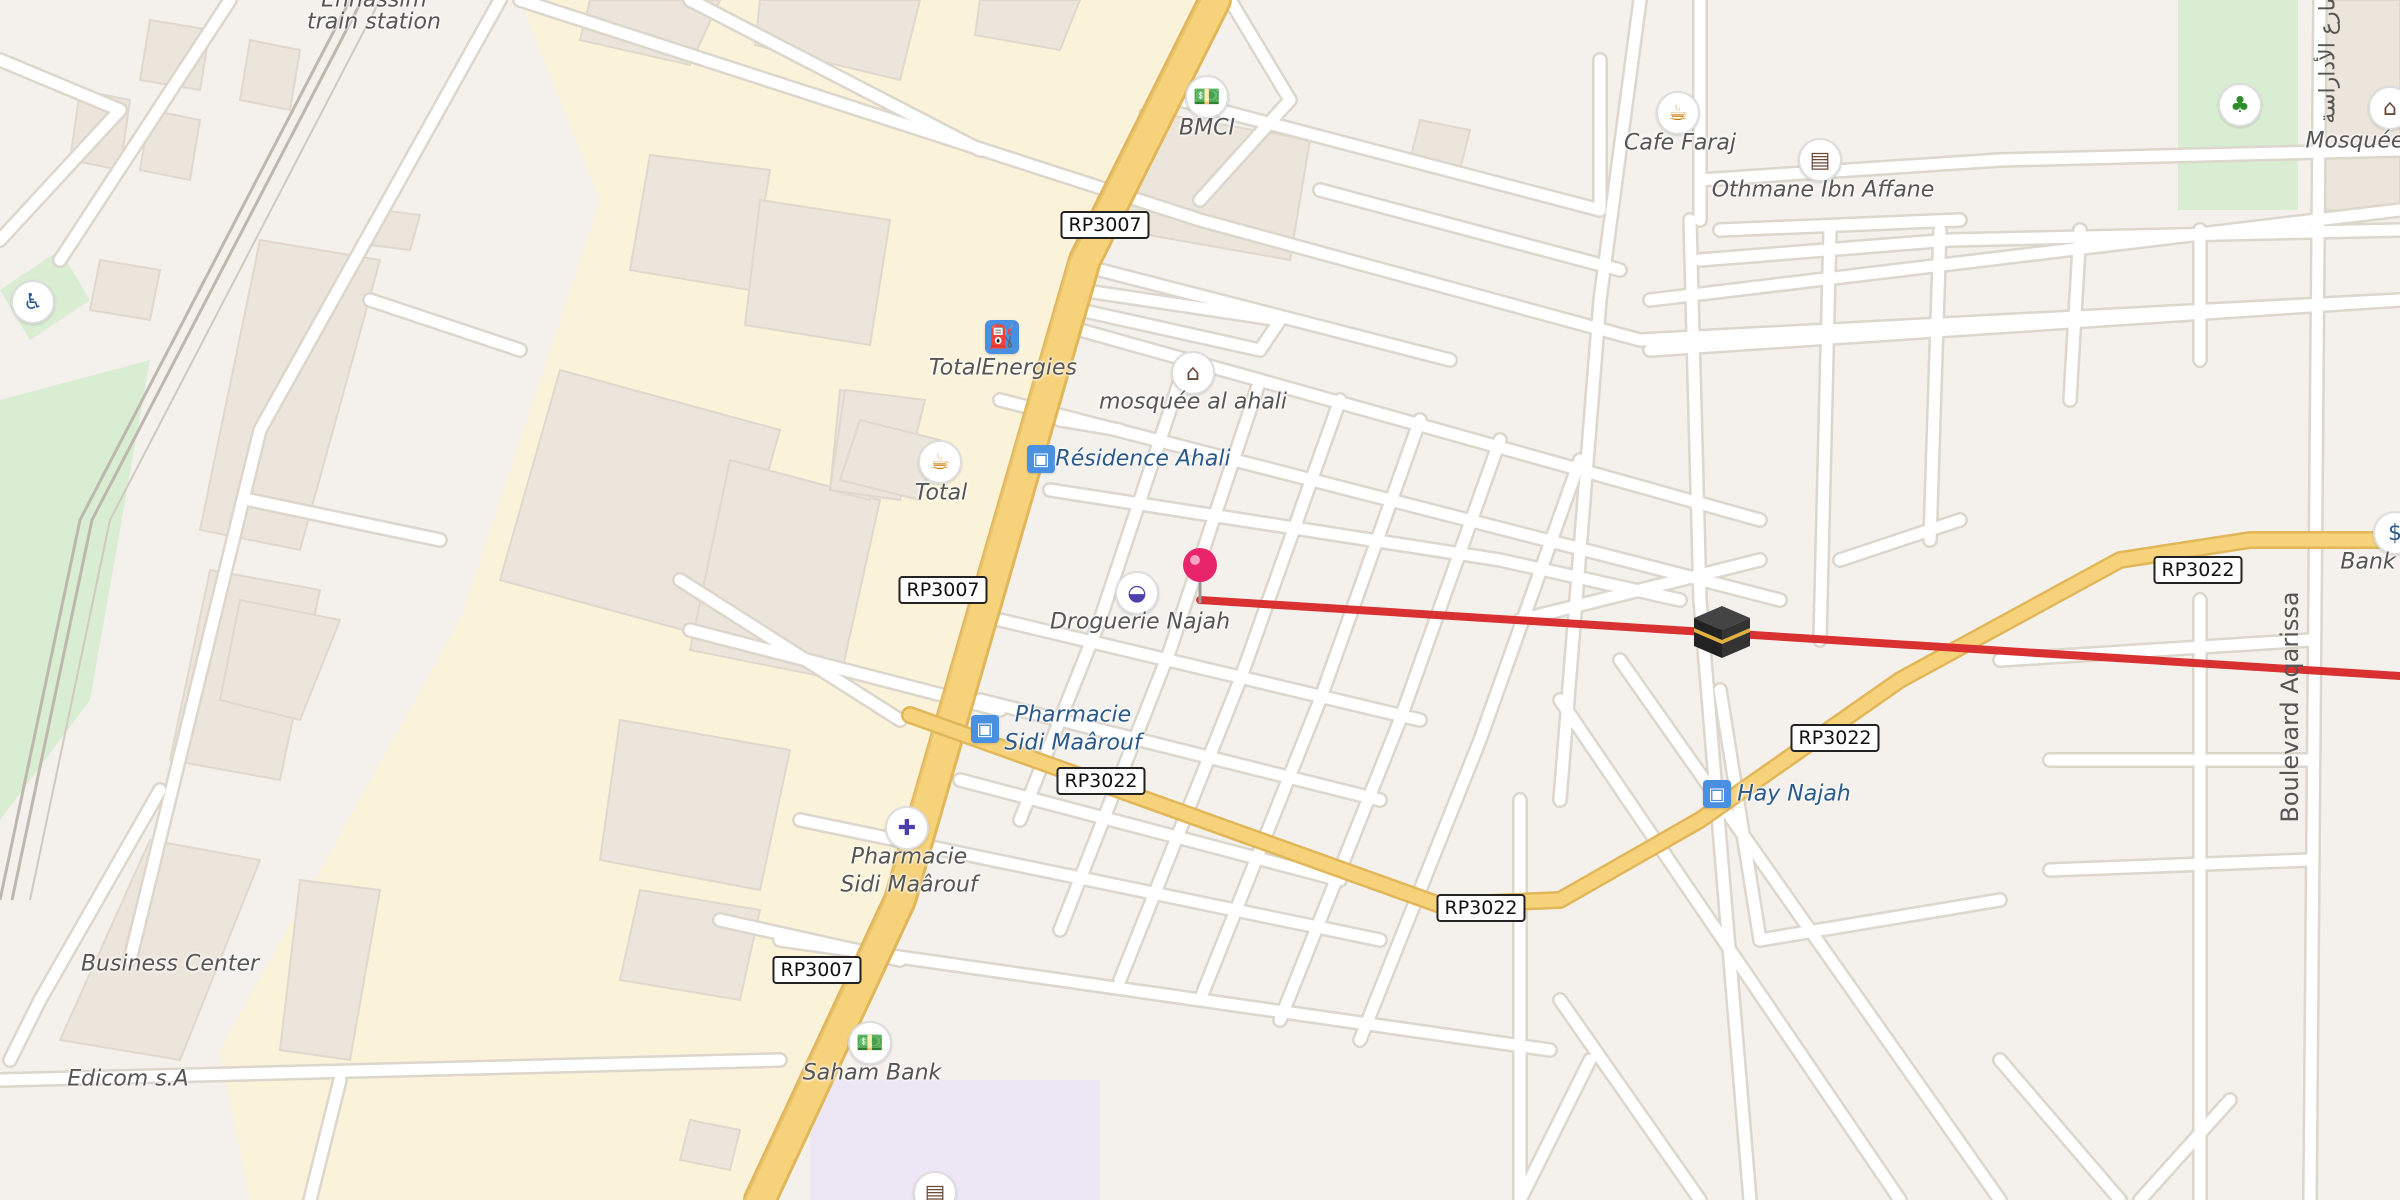  What do you see at coordinates (33, 302) in the screenshot?
I see `wheelchair-icon: ♿` at bounding box center [33, 302].